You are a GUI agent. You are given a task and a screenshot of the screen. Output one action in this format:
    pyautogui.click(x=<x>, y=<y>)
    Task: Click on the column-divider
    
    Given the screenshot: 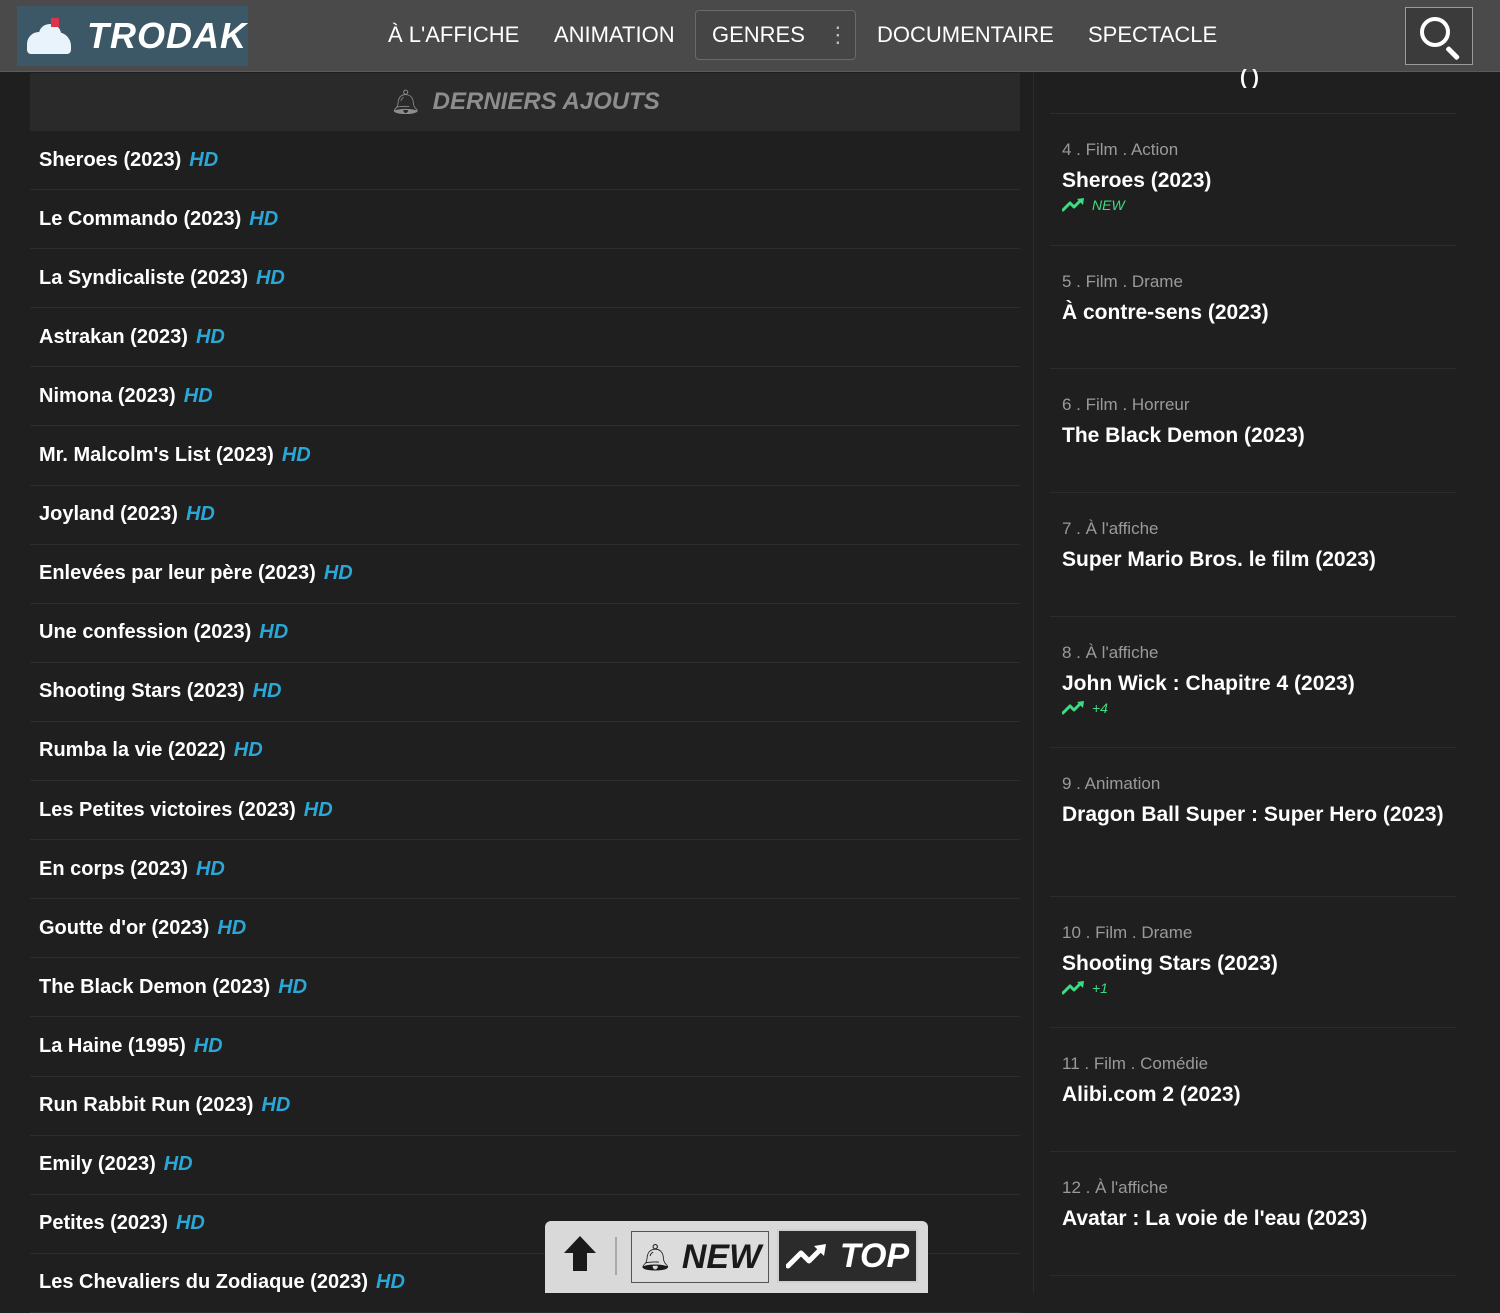 What is the action you would take?
    pyautogui.click(x=1033, y=683)
    